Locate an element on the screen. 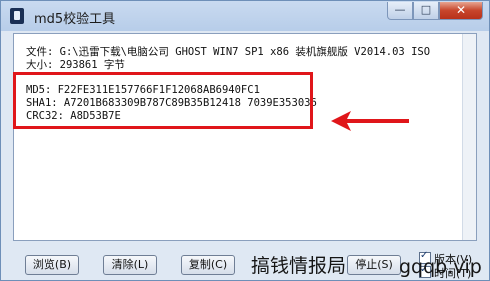  clear-button: 清除(L) is located at coordinates (130, 265).